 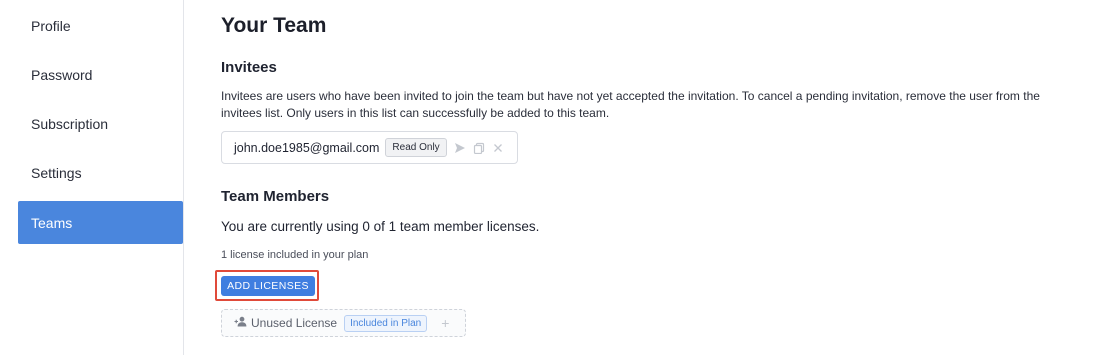 What do you see at coordinates (100, 74) in the screenshot?
I see `sidebar-item-password: Password` at bounding box center [100, 74].